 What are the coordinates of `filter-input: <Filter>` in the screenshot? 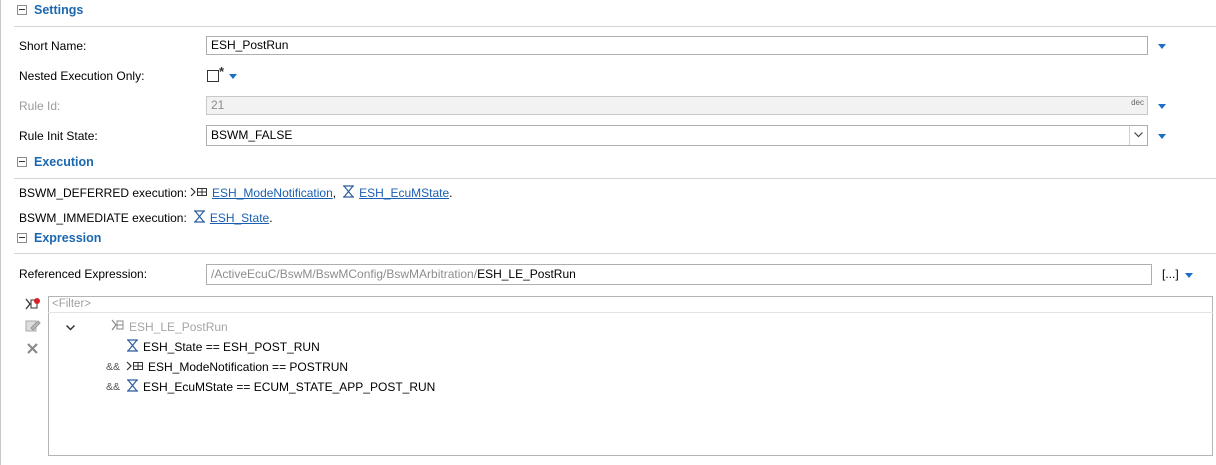 It's located at (630, 304).